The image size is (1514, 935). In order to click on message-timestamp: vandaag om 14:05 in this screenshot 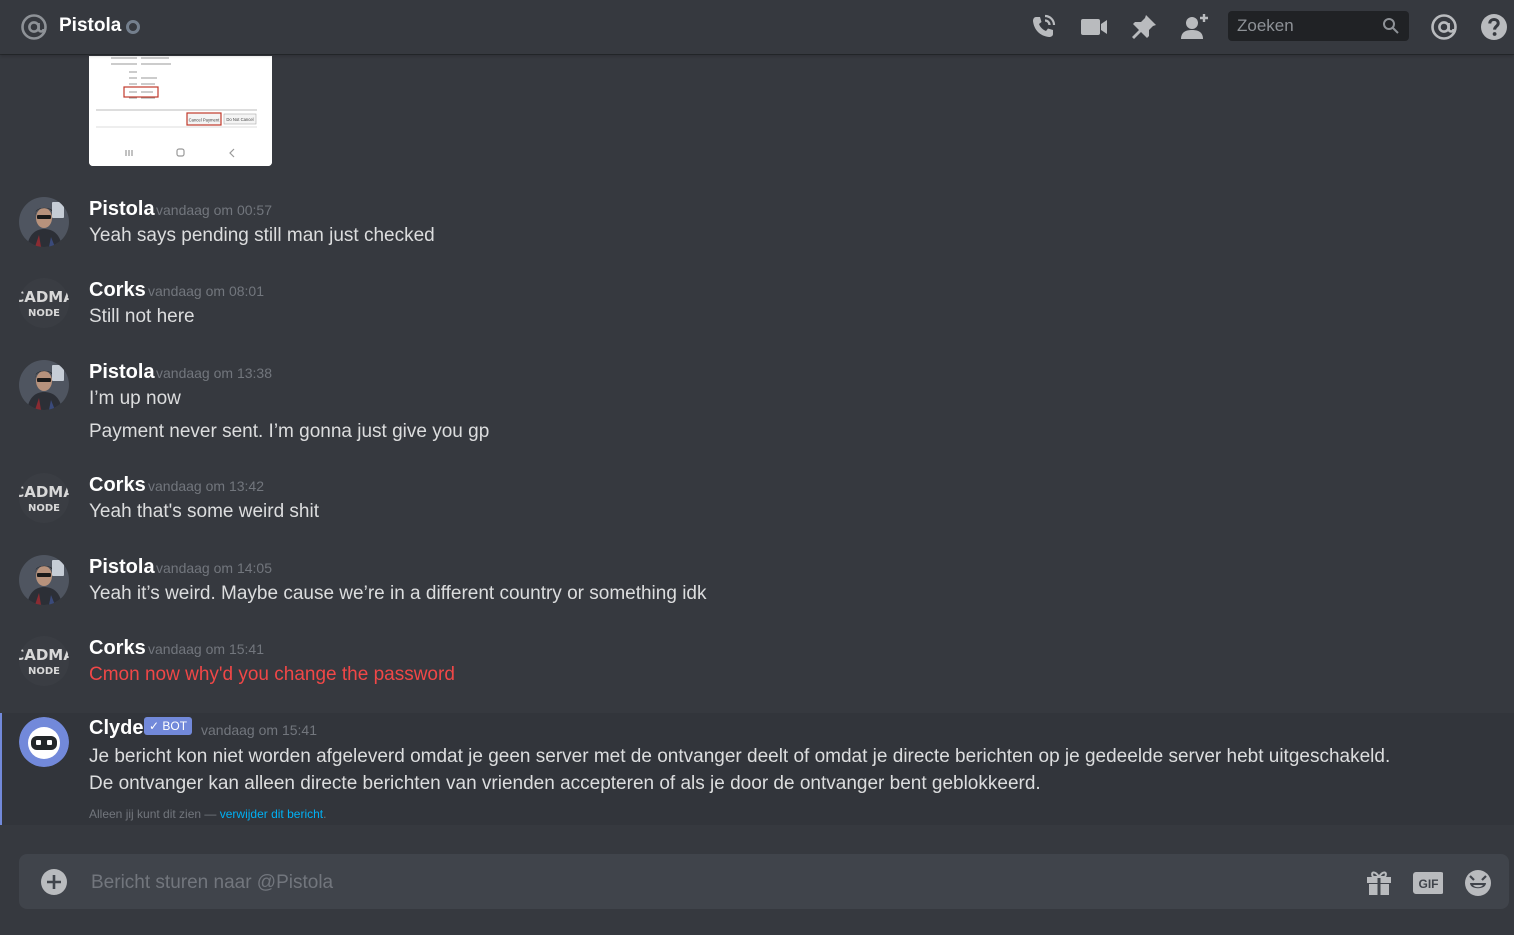, I will do `click(214, 568)`.